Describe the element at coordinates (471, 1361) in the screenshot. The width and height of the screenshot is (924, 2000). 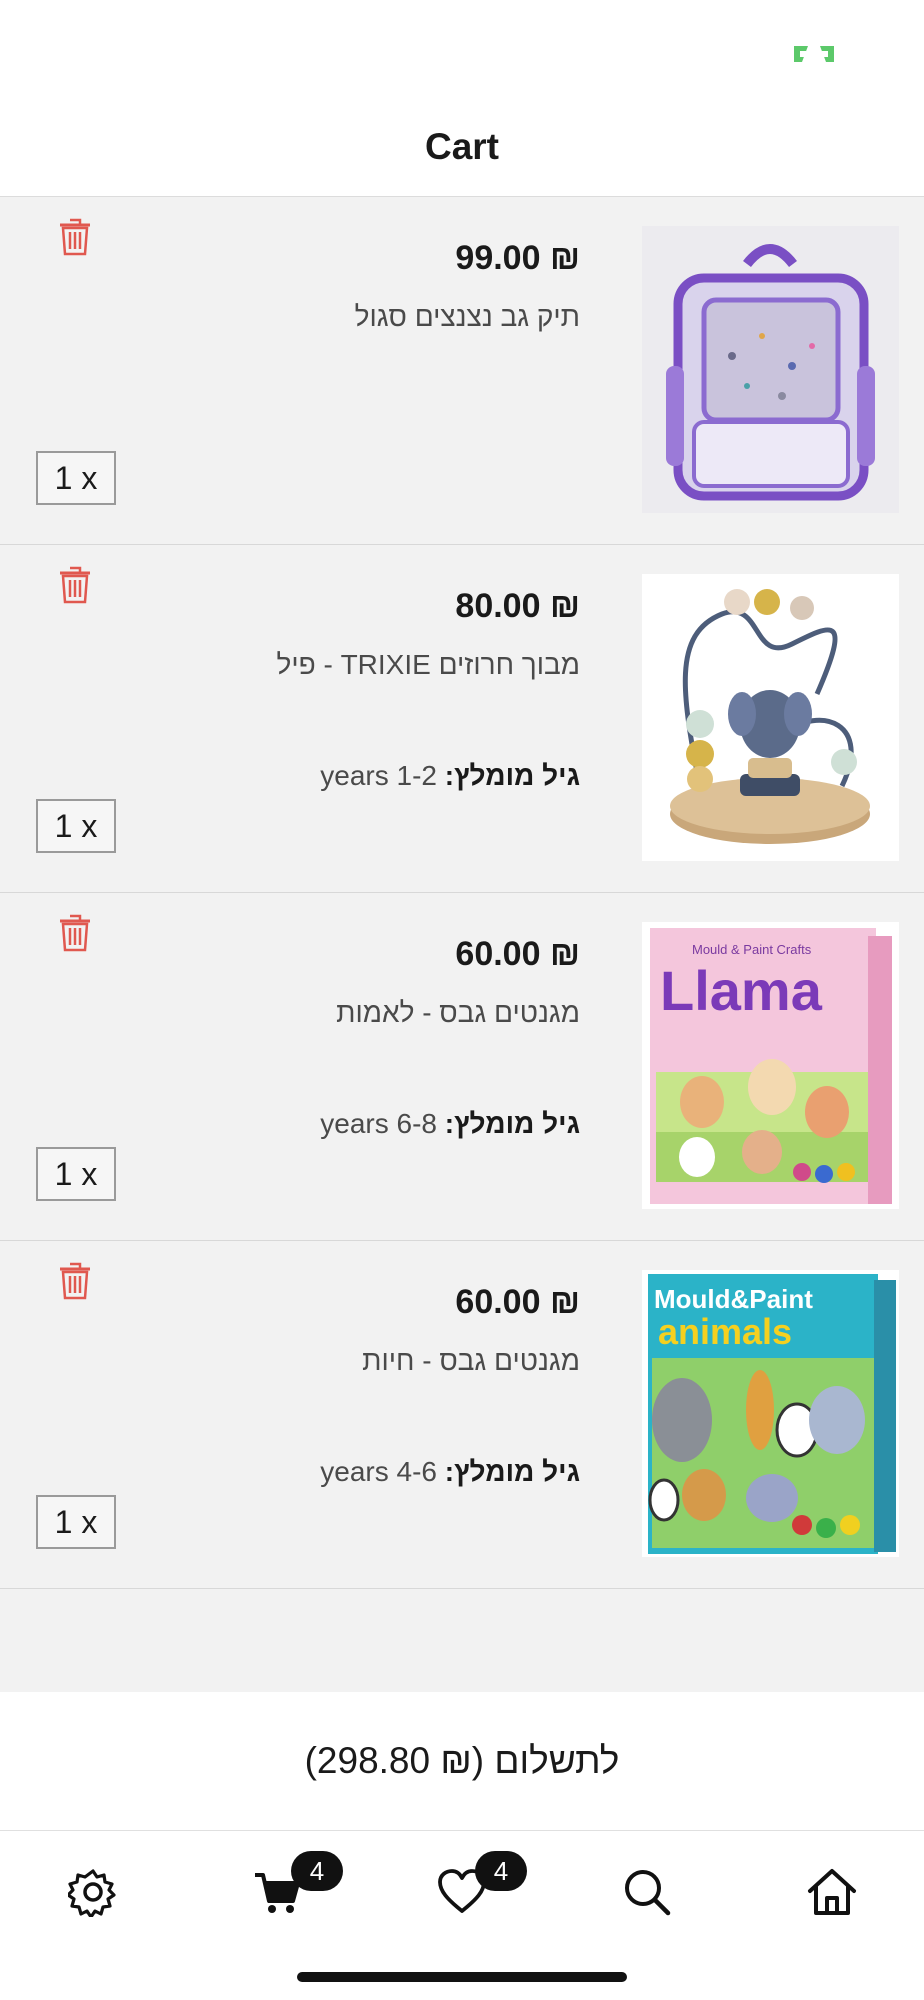
I see `item-name: מגנטים גבס - חיות` at that location.